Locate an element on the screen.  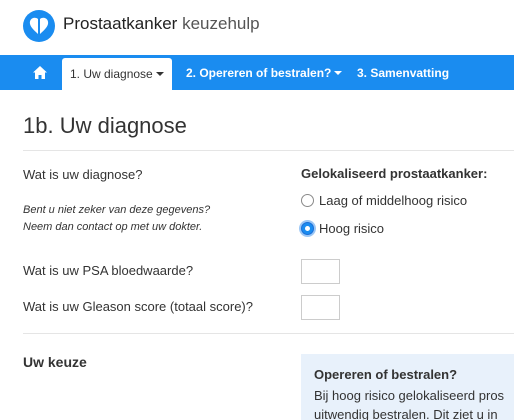
radio-high-risk: Hoog risico is located at coordinates (342, 228).